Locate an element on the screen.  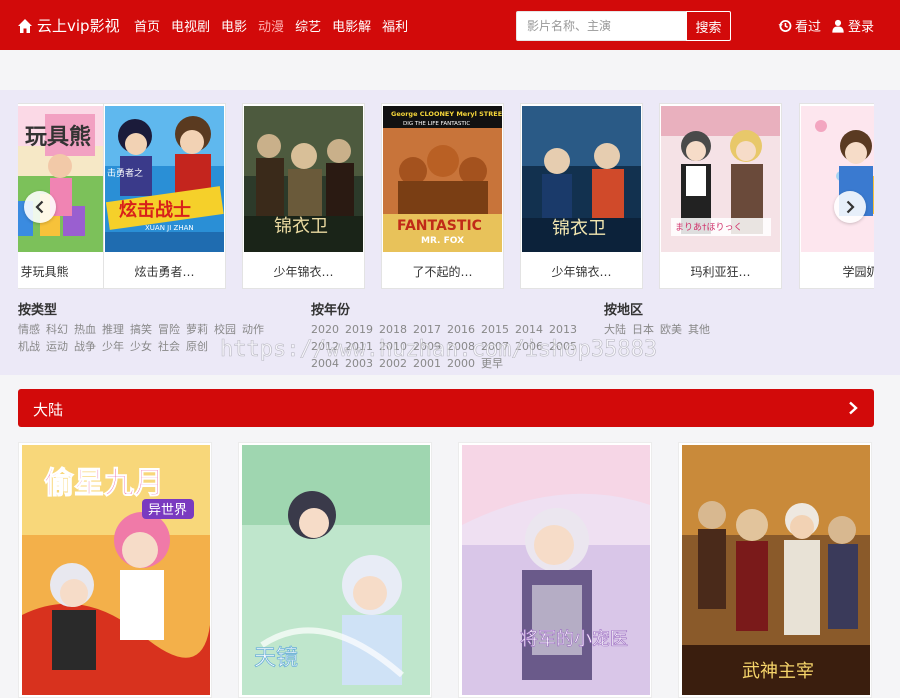
filter-region-heading: 按地区 is located at coordinates (624, 310).